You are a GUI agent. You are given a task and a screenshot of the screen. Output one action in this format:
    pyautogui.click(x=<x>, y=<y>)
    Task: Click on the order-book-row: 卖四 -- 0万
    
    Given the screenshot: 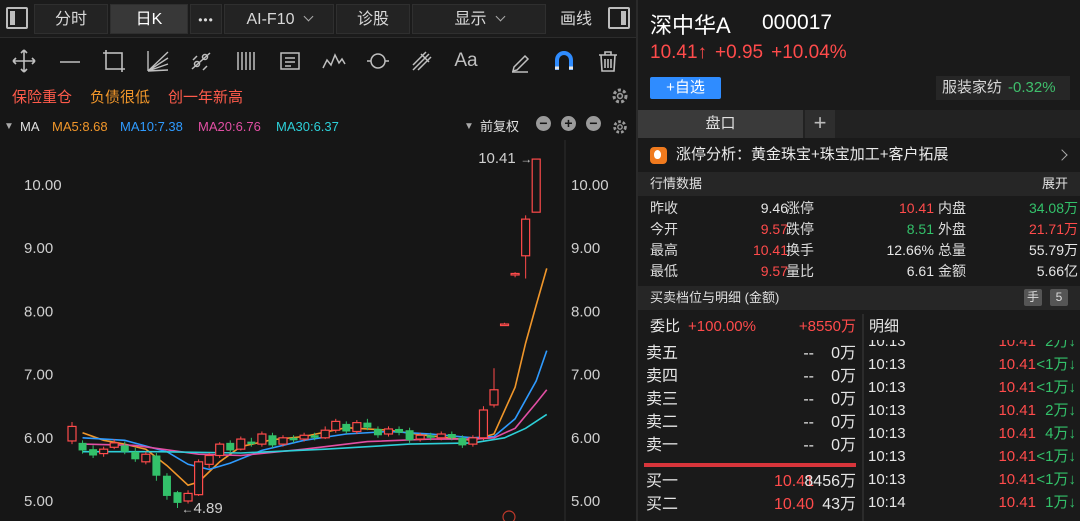 What is the action you would take?
    pyautogui.click(x=750, y=376)
    